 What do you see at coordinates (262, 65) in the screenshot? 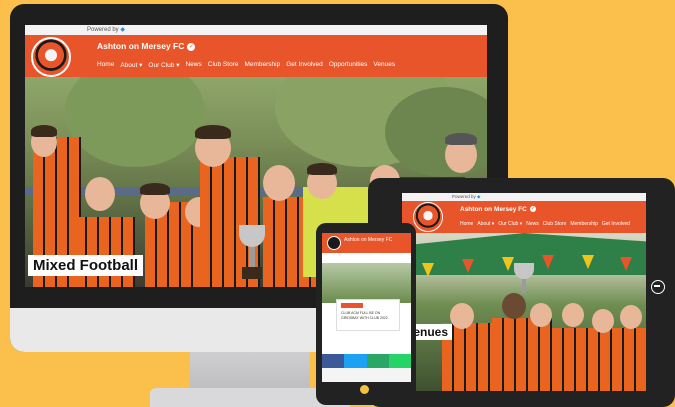
I see `nav-membership: Membership` at bounding box center [262, 65].